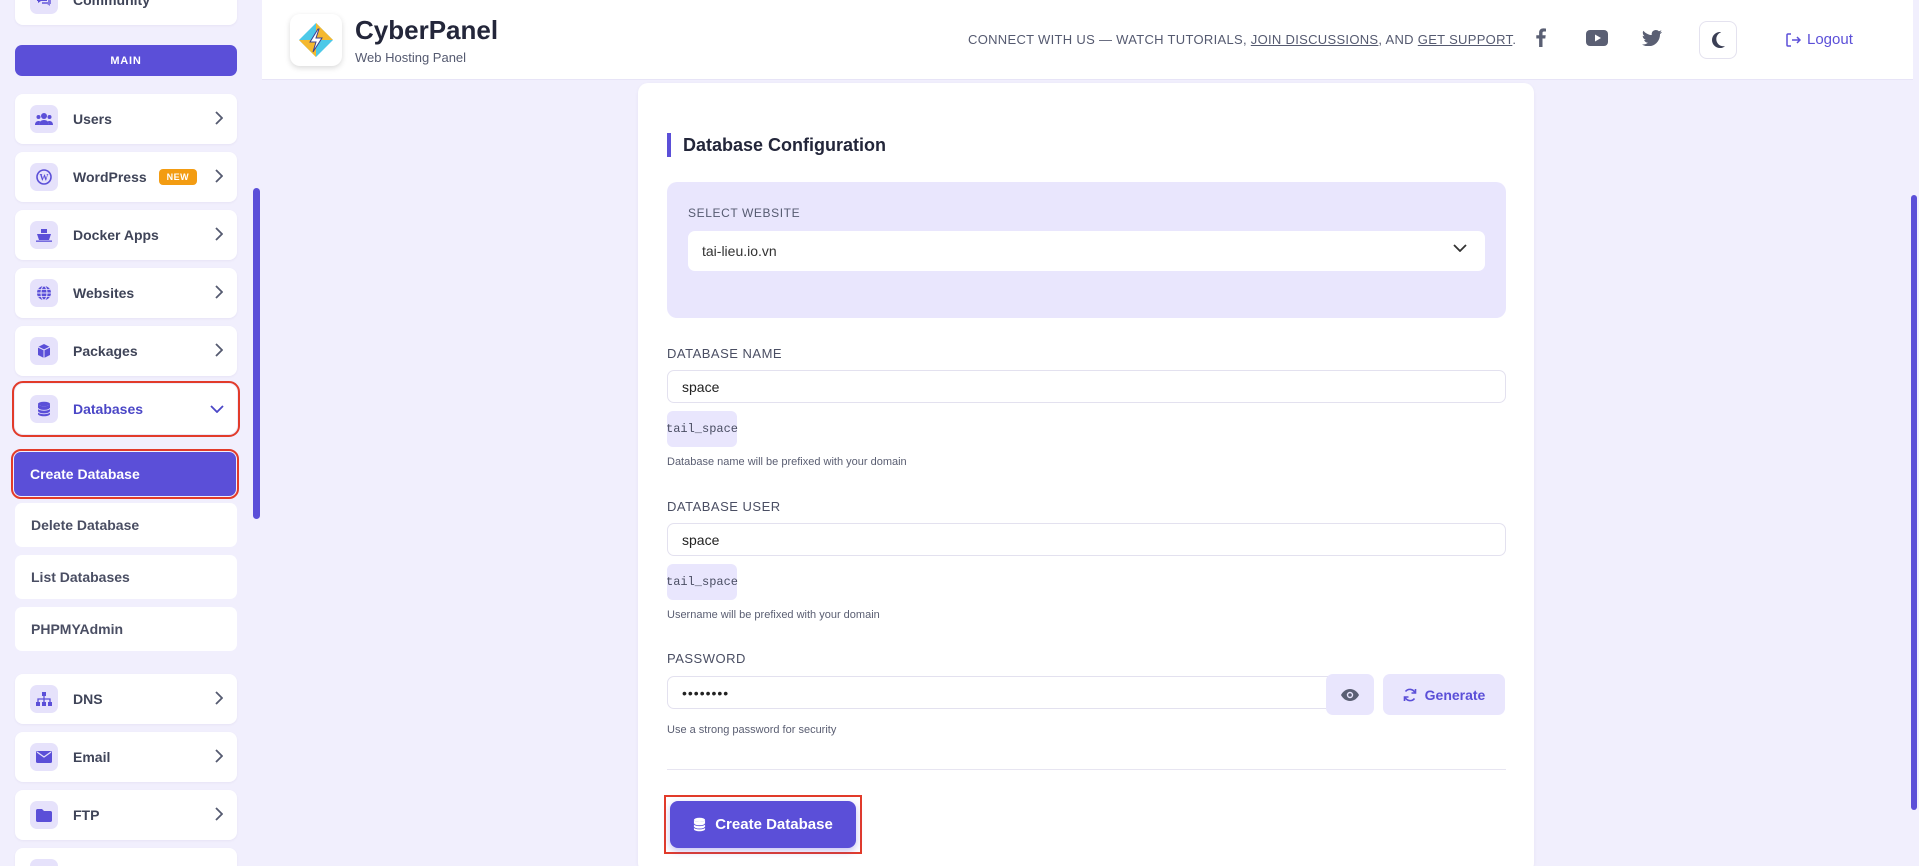 The height and width of the screenshot is (866, 1919). Describe the element at coordinates (1652, 38) in the screenshot. I see `twitter-icon` at that location.